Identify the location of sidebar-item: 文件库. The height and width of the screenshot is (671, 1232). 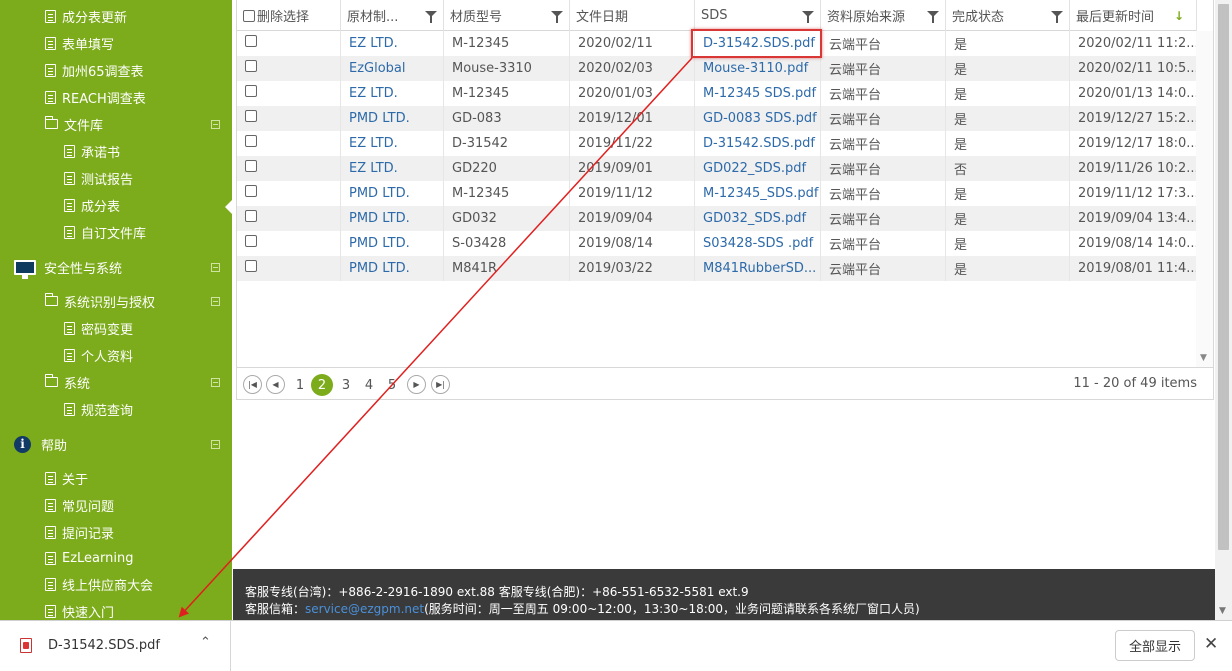
(116, 124).